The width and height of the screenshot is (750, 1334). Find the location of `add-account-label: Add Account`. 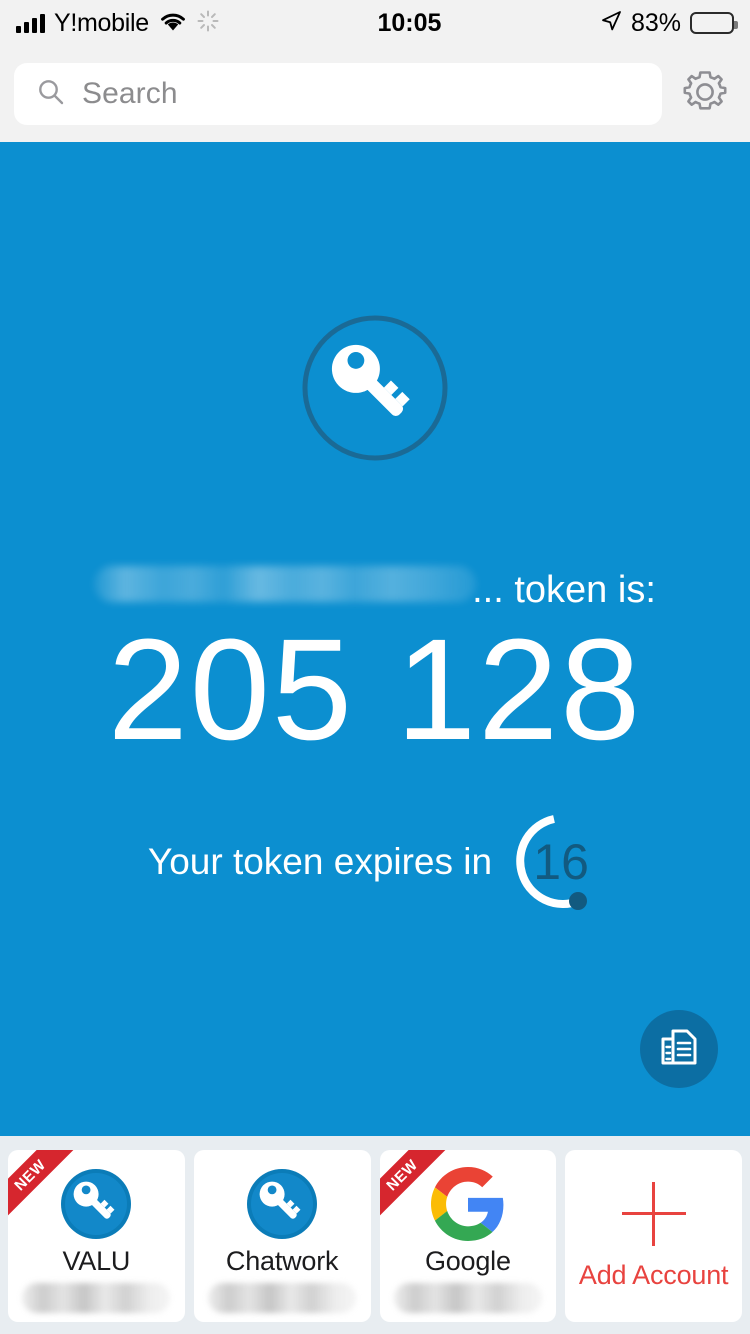

add-account-label: Add Account is located at coordinates (653, 1274).